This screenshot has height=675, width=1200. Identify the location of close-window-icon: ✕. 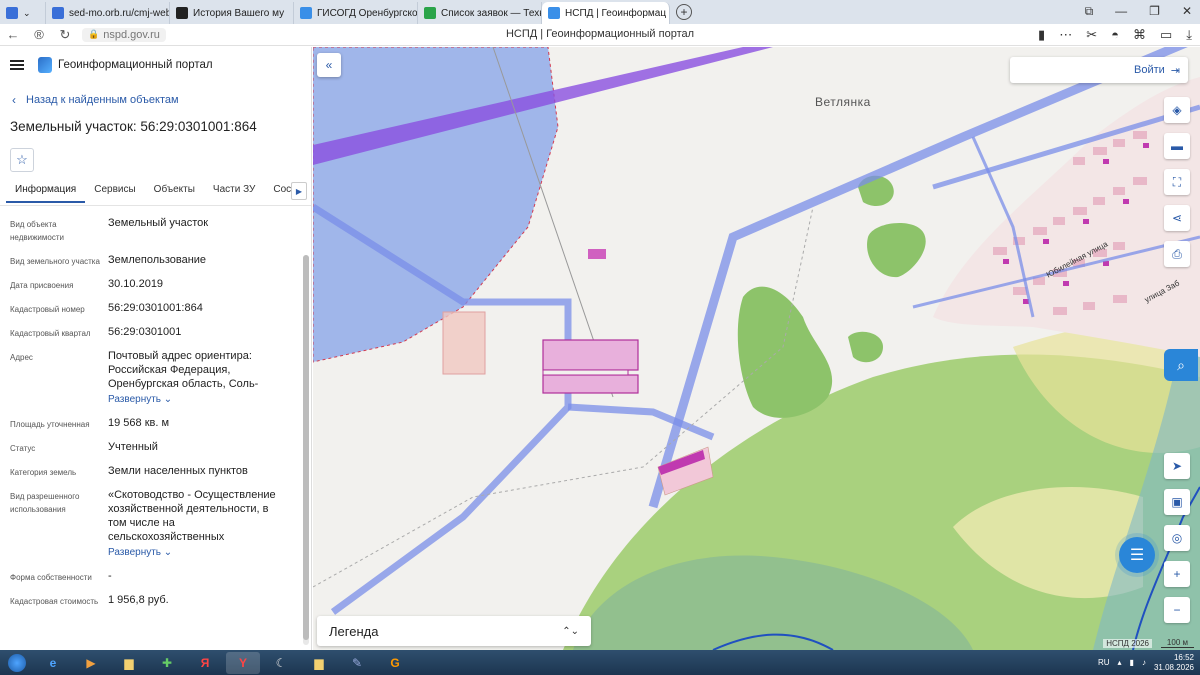
(1187, 11).